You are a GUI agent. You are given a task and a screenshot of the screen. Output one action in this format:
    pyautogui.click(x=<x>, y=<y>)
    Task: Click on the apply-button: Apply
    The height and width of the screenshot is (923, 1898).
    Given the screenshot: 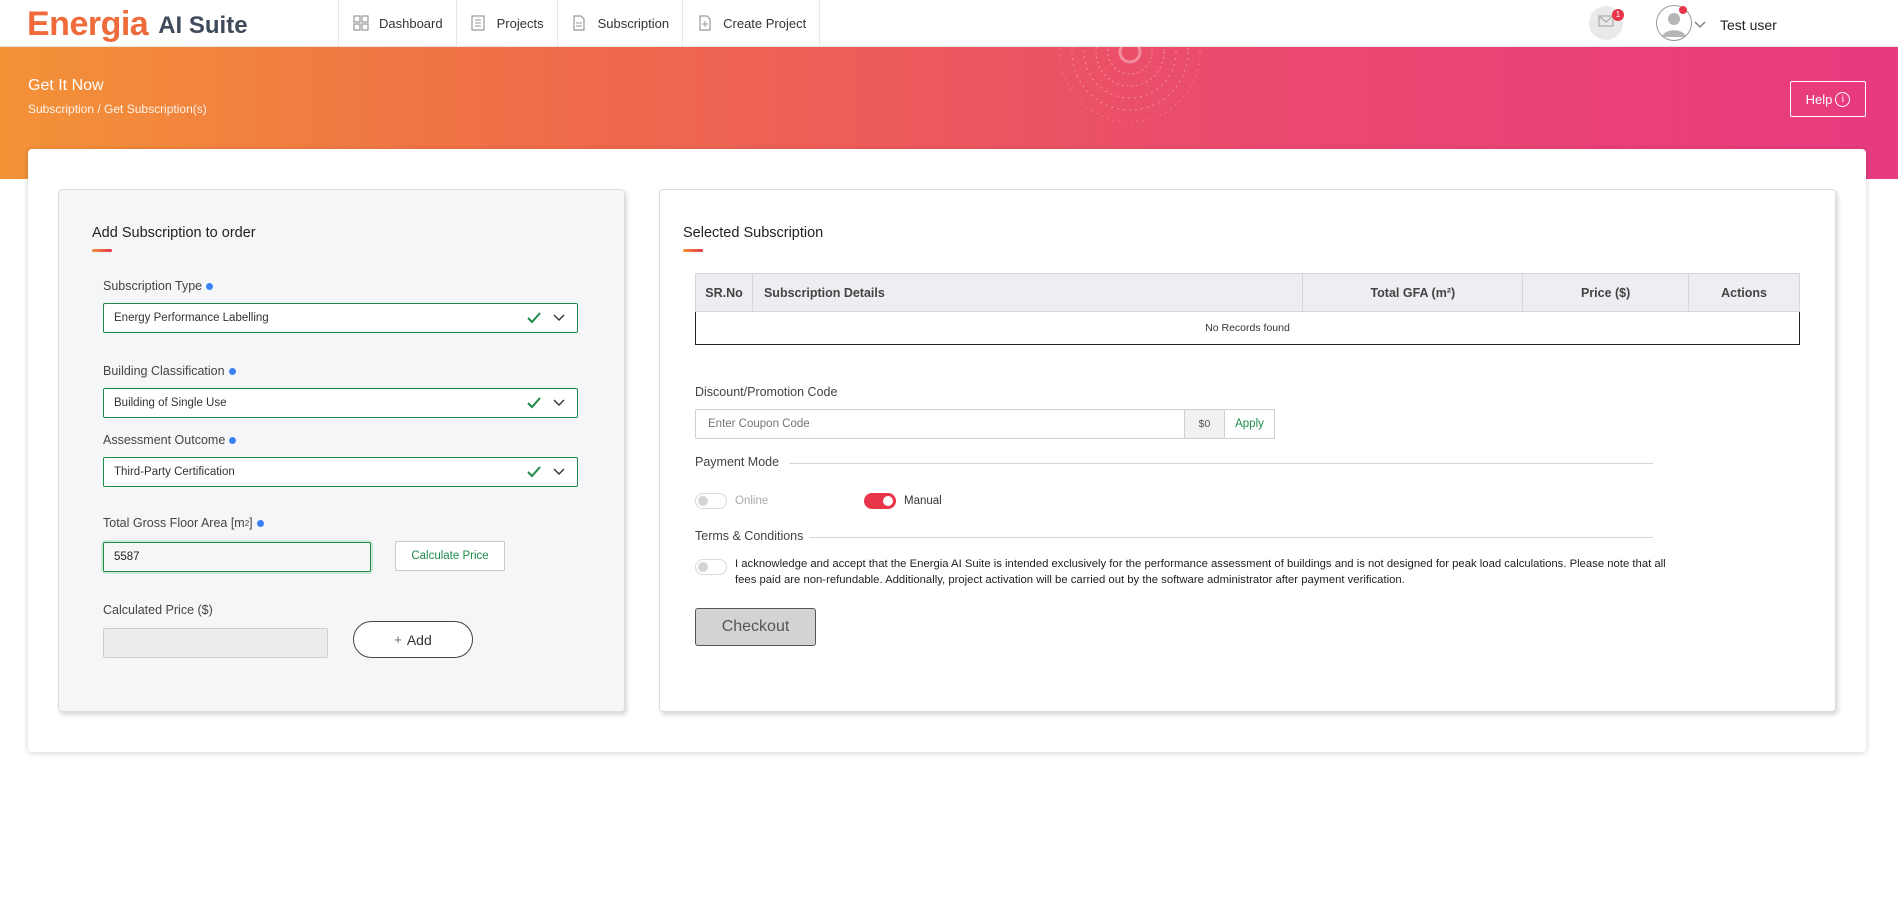 What is the action you would take?
    pyautogui.click(x=1249, y=424)
    